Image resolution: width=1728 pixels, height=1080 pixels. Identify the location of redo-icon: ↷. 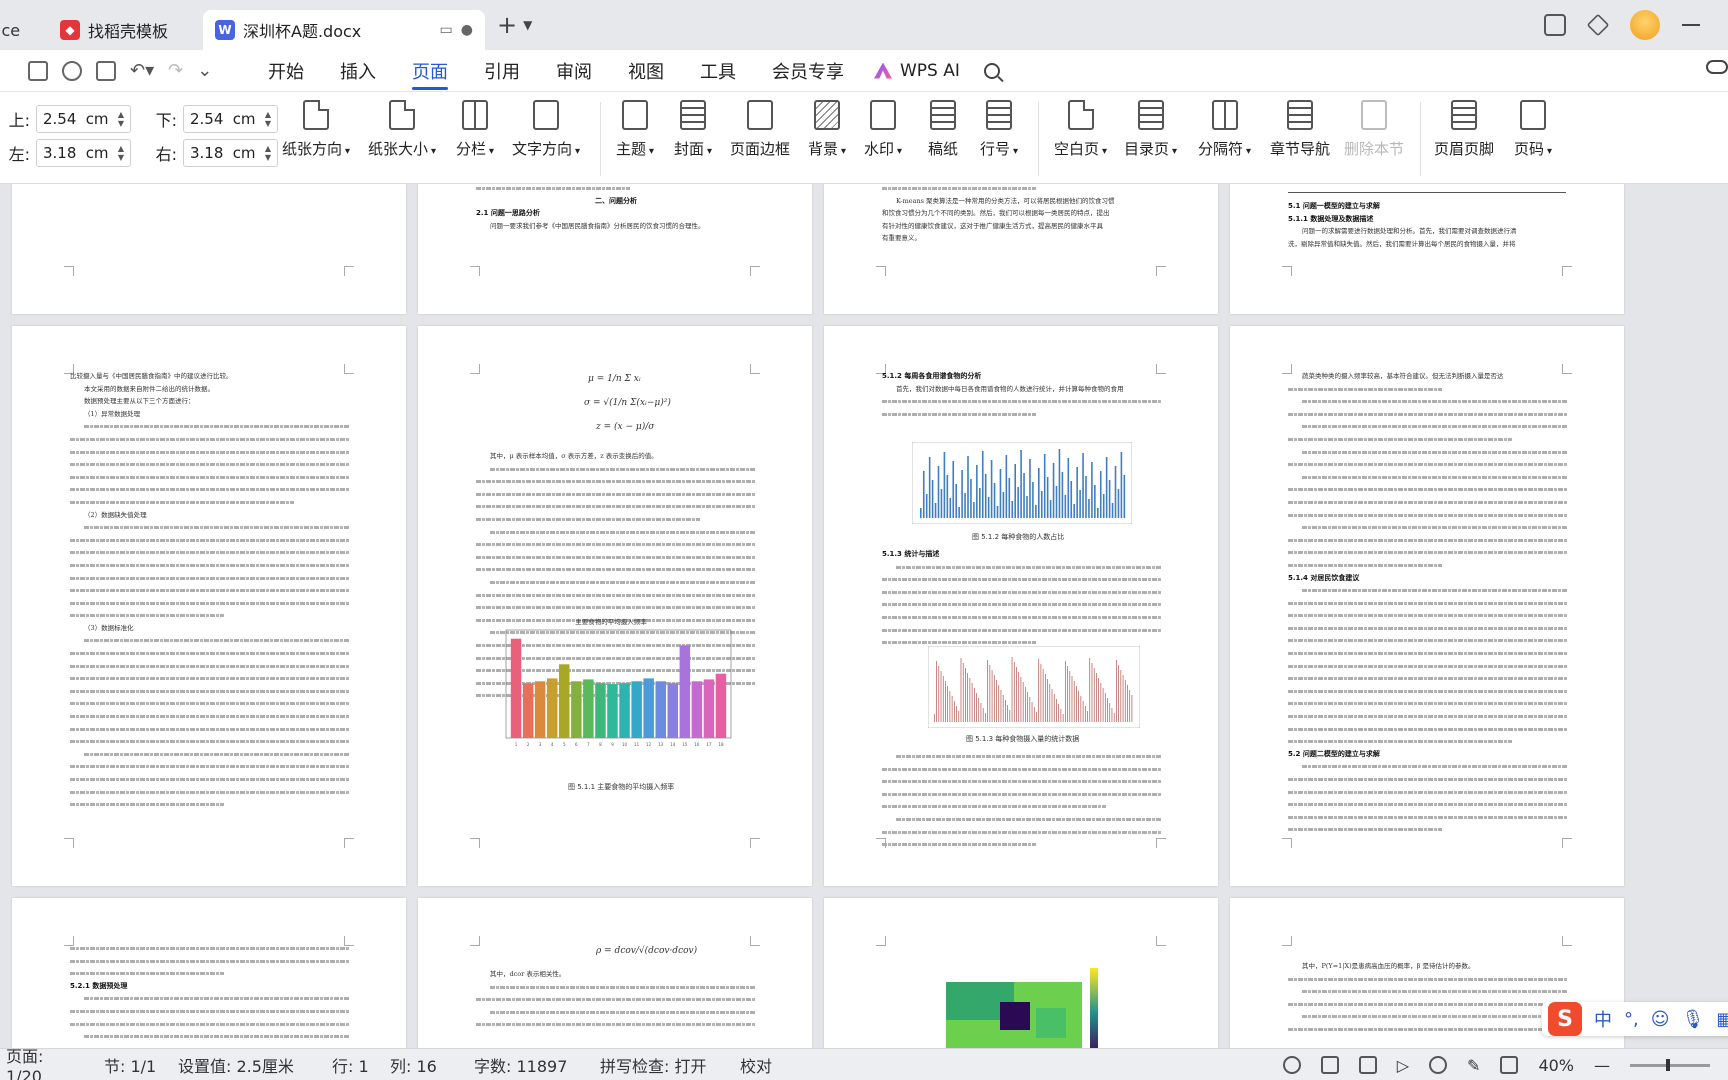
(175, 70).